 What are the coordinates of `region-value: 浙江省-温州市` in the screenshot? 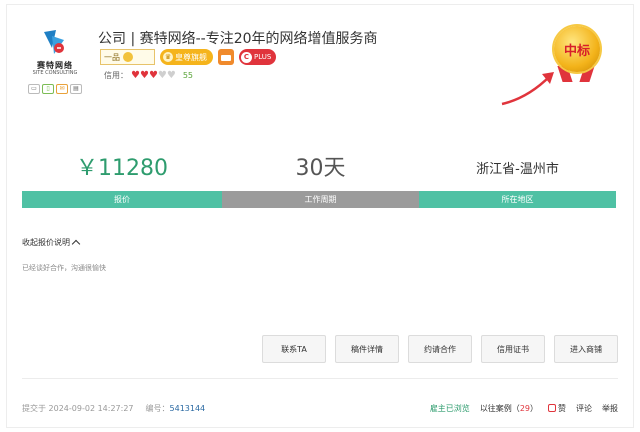 It's located at (517, 169).